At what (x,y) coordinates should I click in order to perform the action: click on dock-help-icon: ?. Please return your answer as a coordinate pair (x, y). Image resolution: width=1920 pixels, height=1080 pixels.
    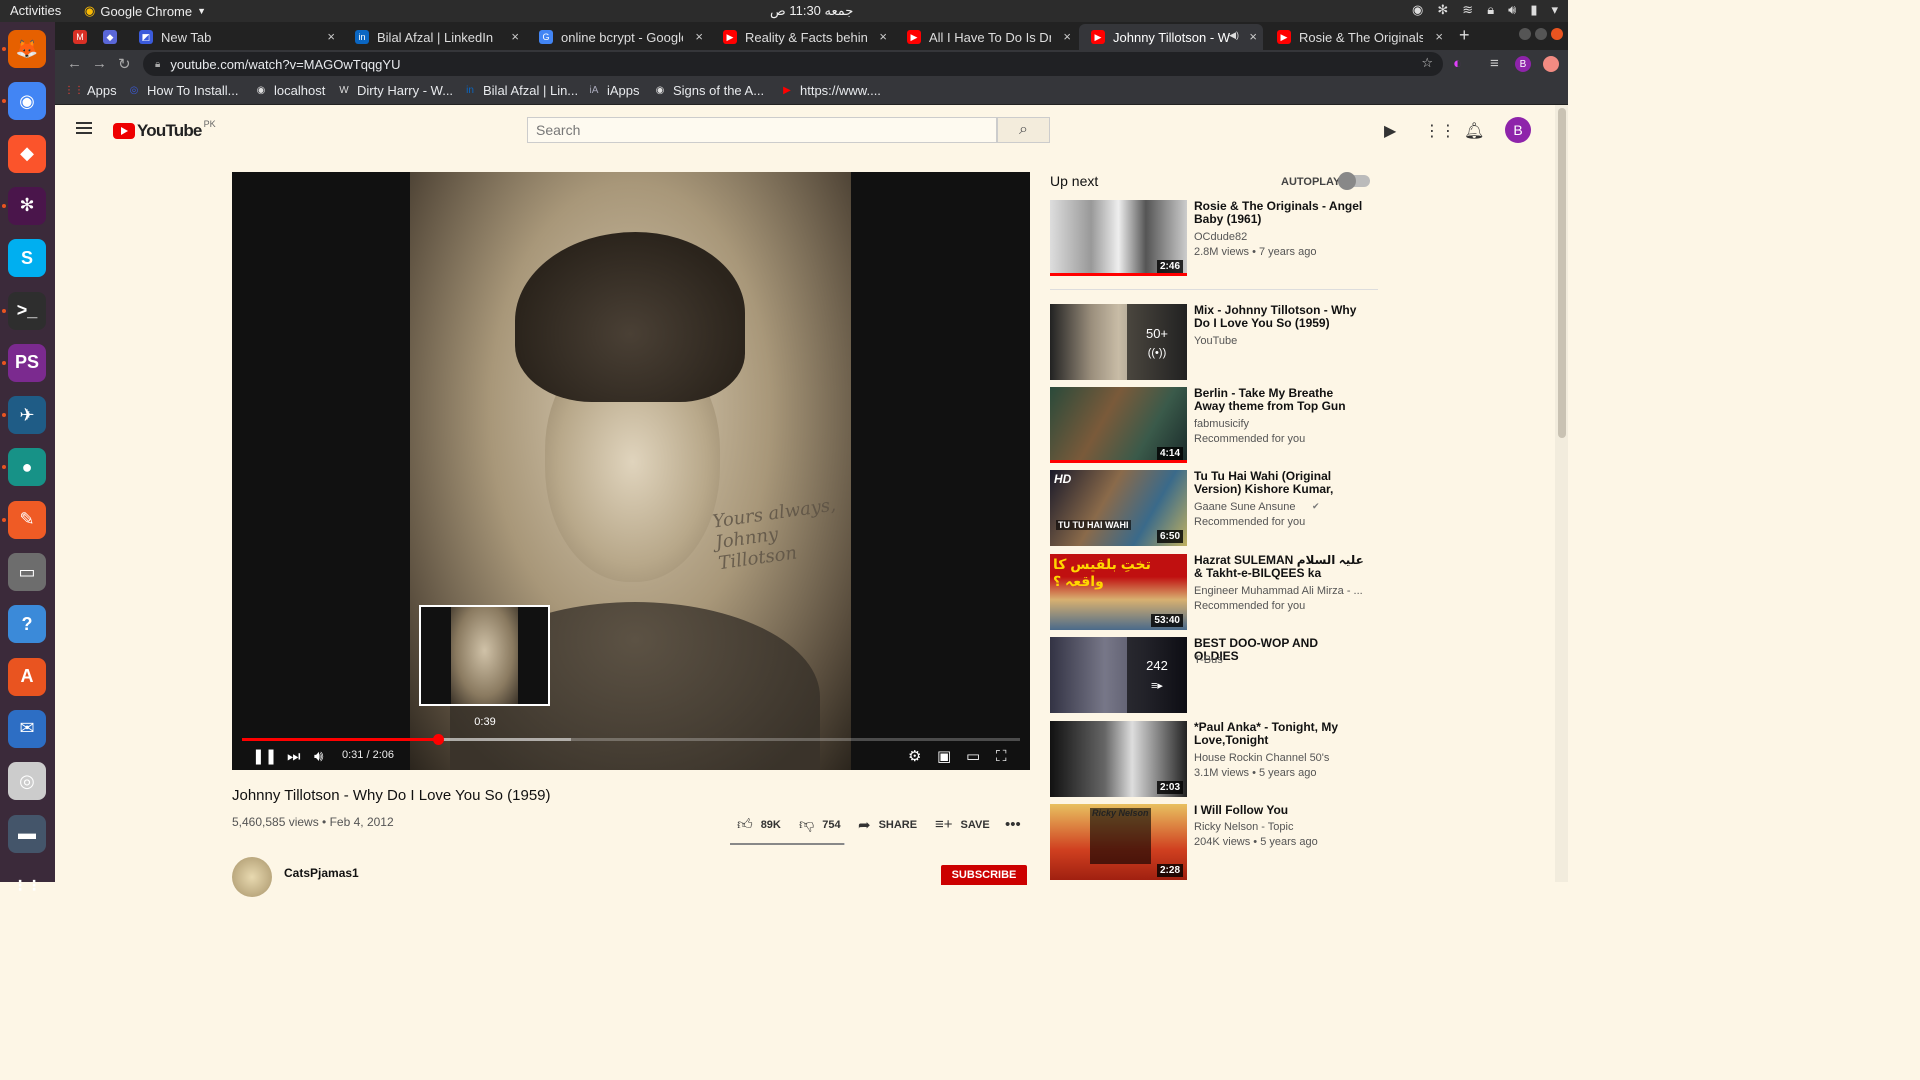
    Looking at the image, I should click on (27, 624).